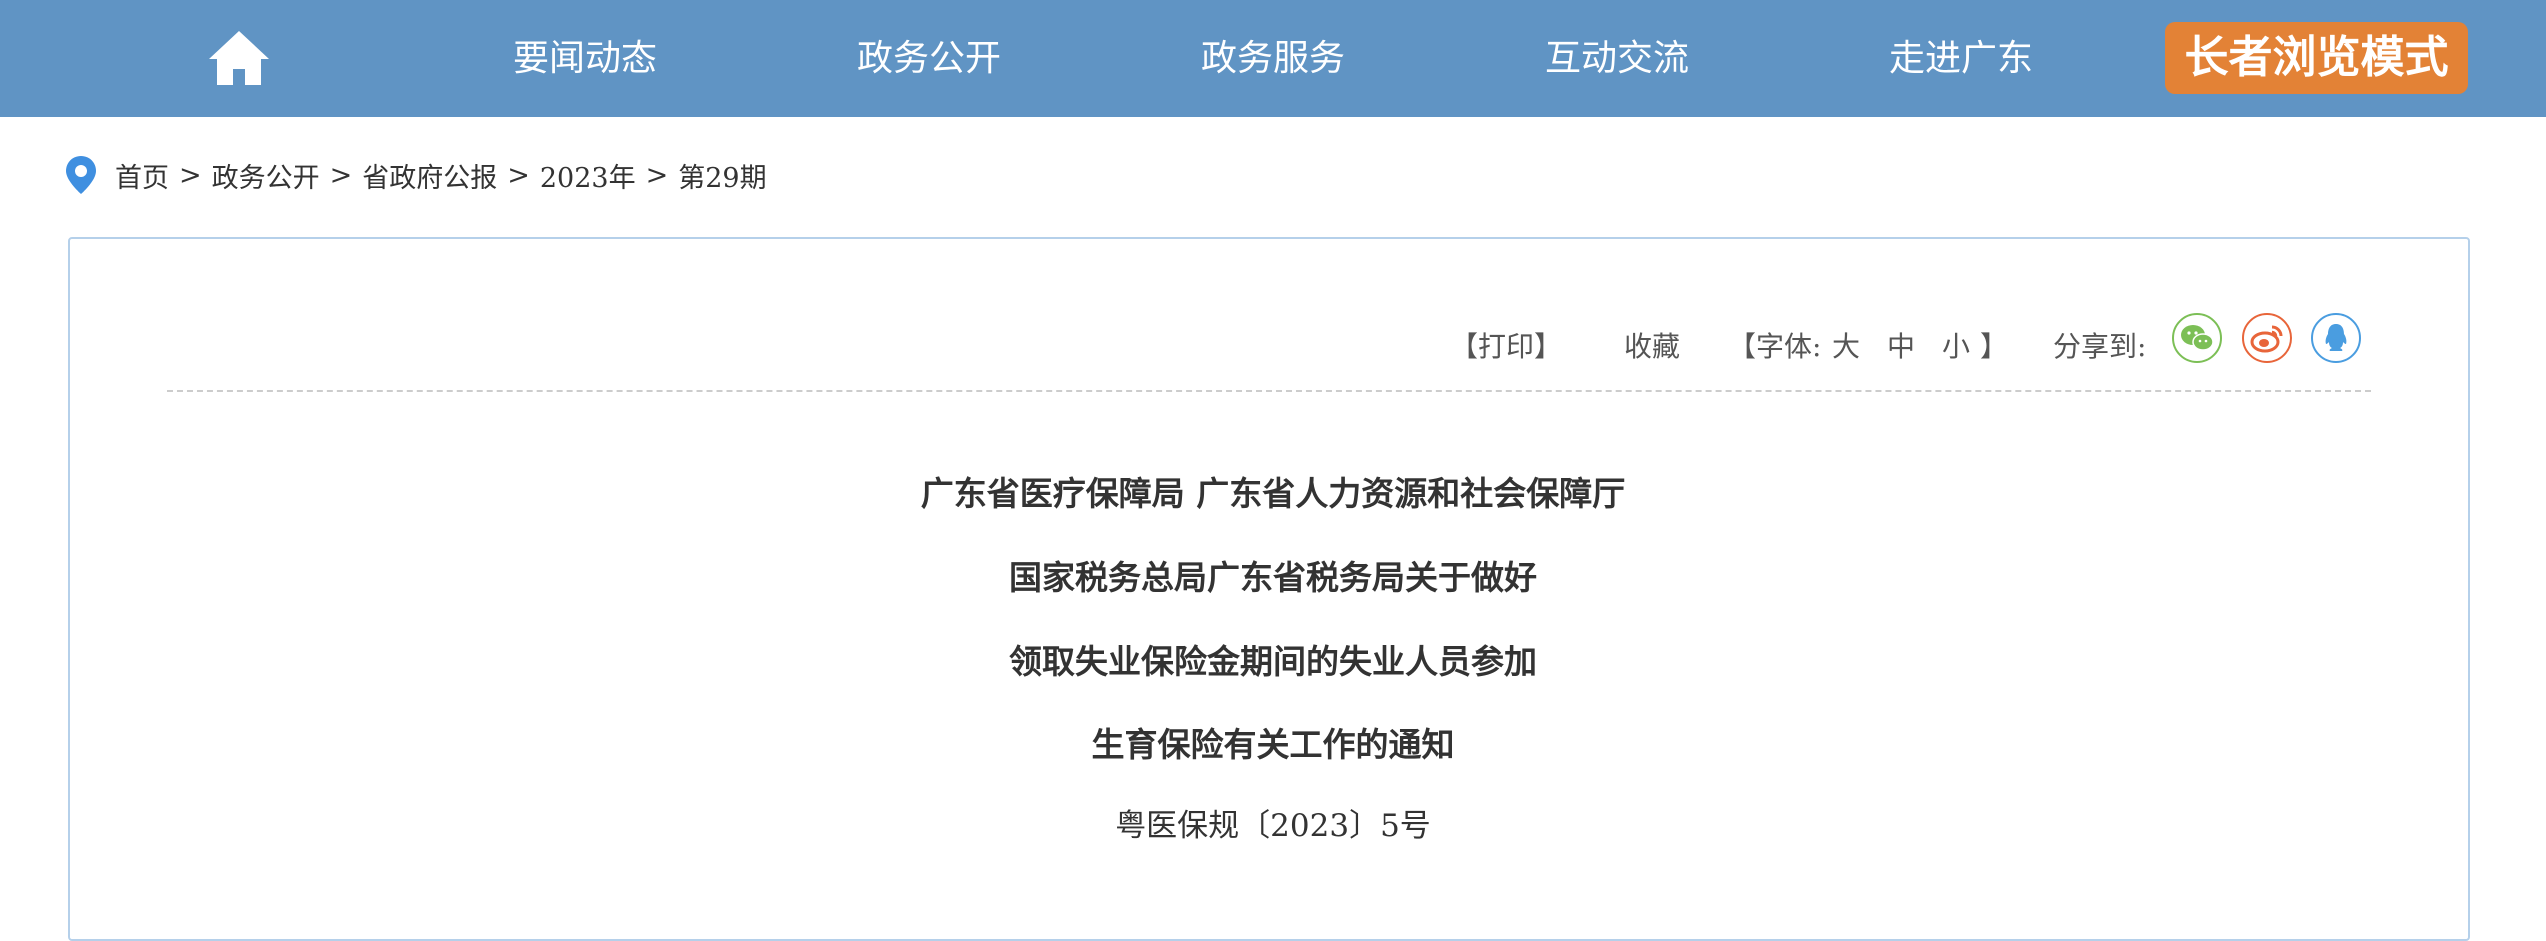 This screenshot has width=2546, height=941. I want to click on print-button: 【打印】, so click(1506, 345).